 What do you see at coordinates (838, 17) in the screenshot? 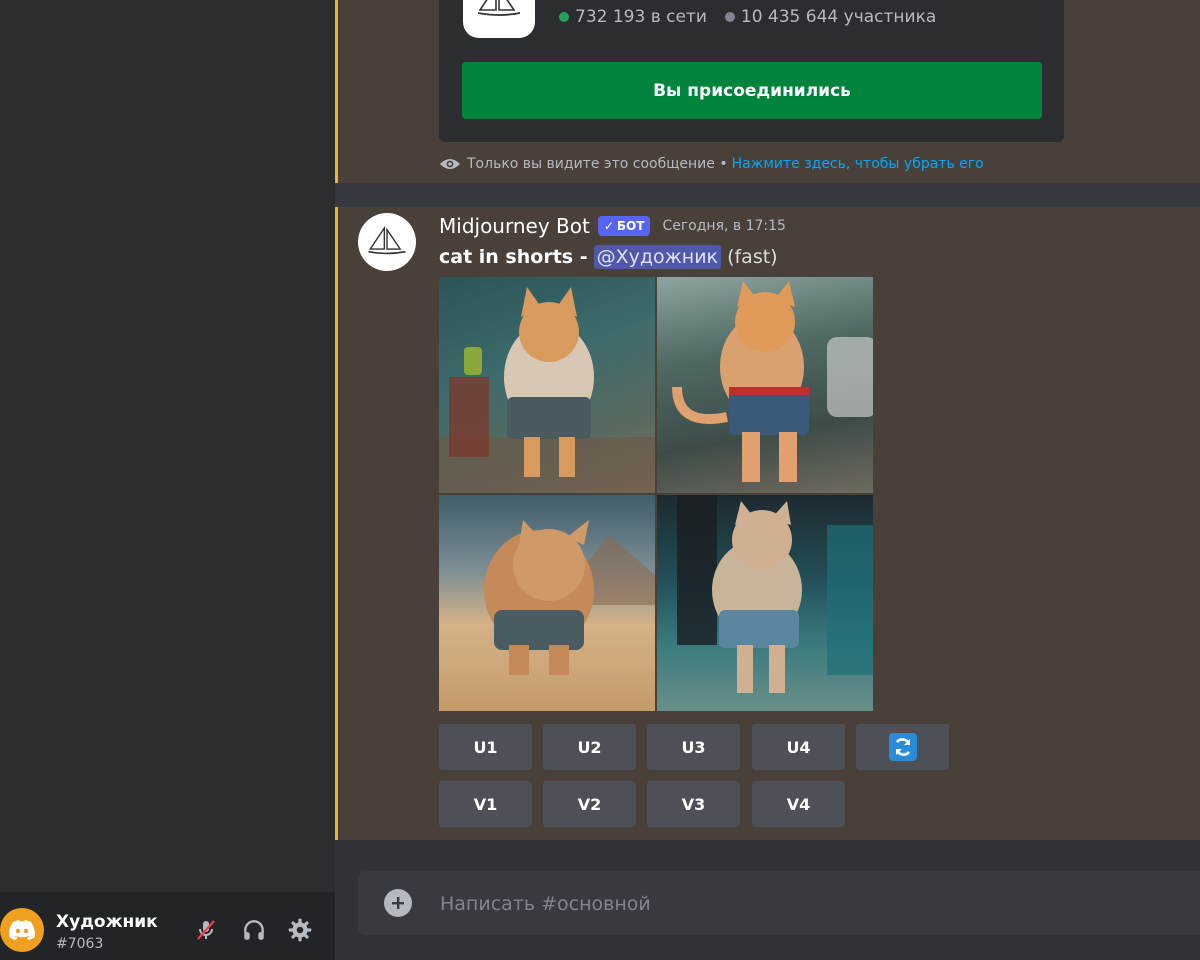
I see `member-count: 10 435 644 участника` at bounding box center [838, 17].